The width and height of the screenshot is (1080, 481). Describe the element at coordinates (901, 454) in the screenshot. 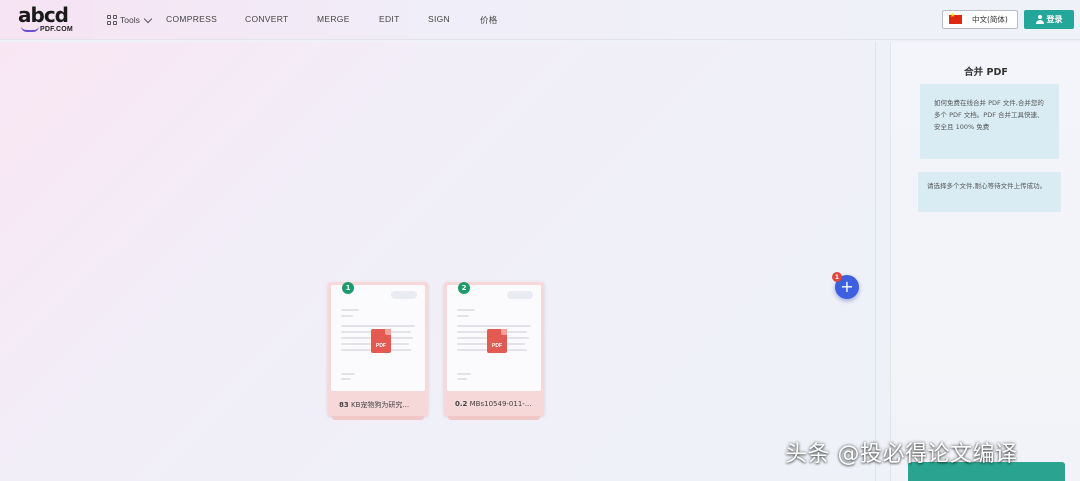

I see `watermark-text: 头条 @投必得论文编译` at that location.